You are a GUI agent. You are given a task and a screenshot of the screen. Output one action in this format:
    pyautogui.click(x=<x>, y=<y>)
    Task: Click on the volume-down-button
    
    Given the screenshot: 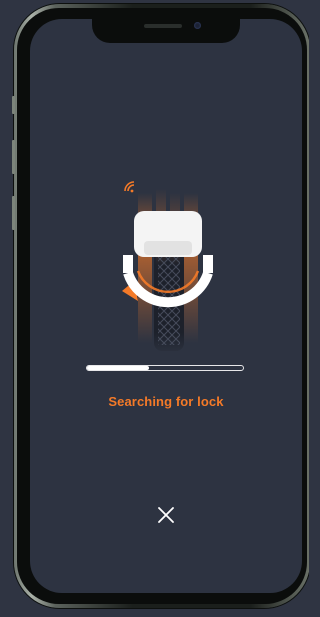 What is the action you would take?
    pyautogui.click(x=13, y=157)
    